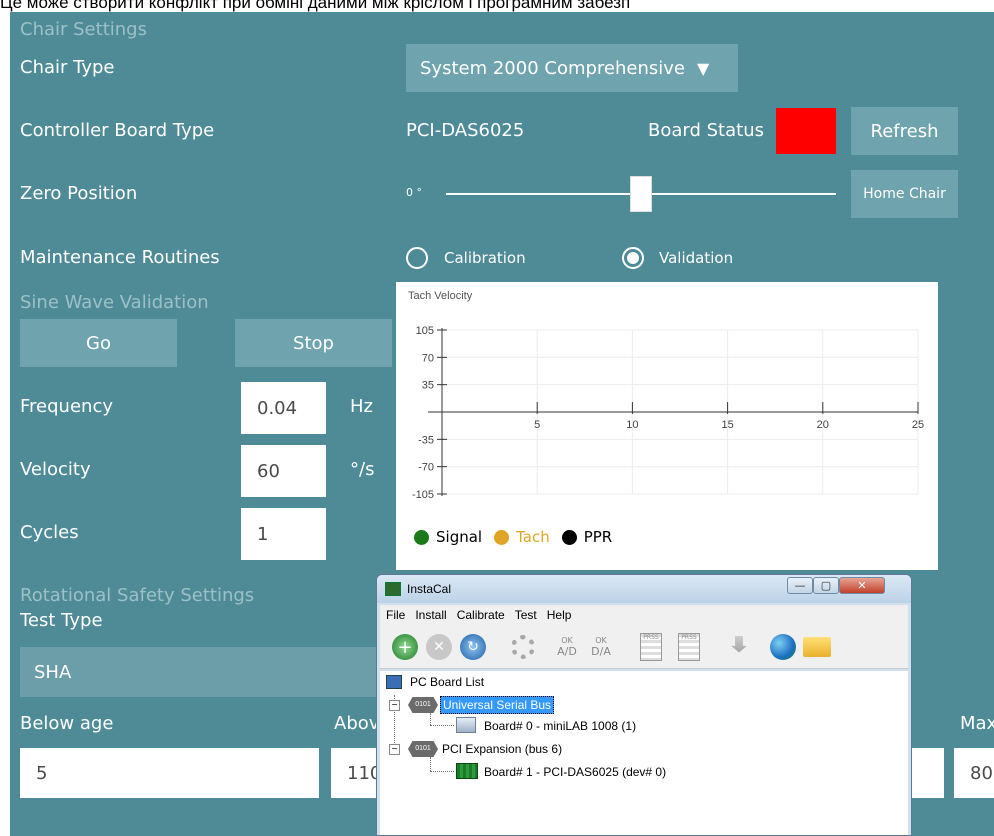 This screenshot has width=994, height=836. What do you see at coordinates (61, 620) in the screenshot?
I see `test-type-label: Test Type` at bounding box center [61, 620].